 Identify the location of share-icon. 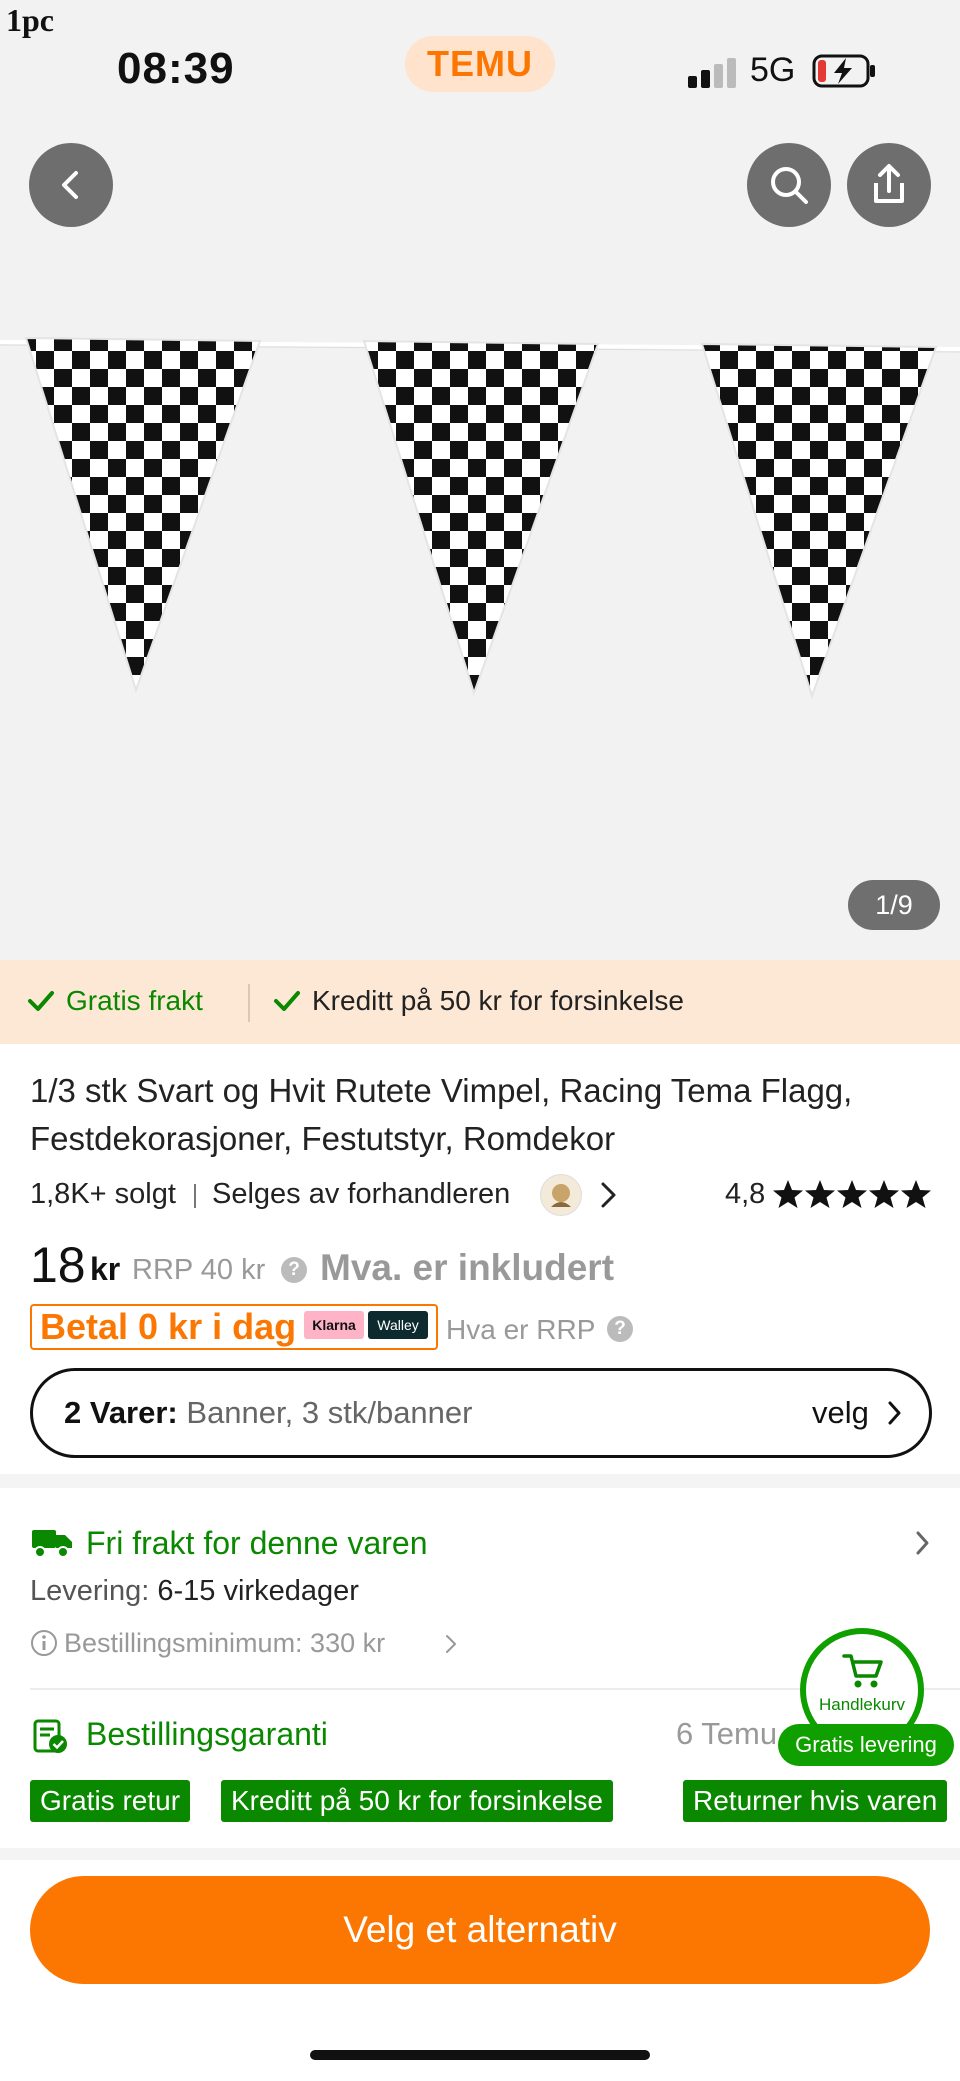
(889, 183).